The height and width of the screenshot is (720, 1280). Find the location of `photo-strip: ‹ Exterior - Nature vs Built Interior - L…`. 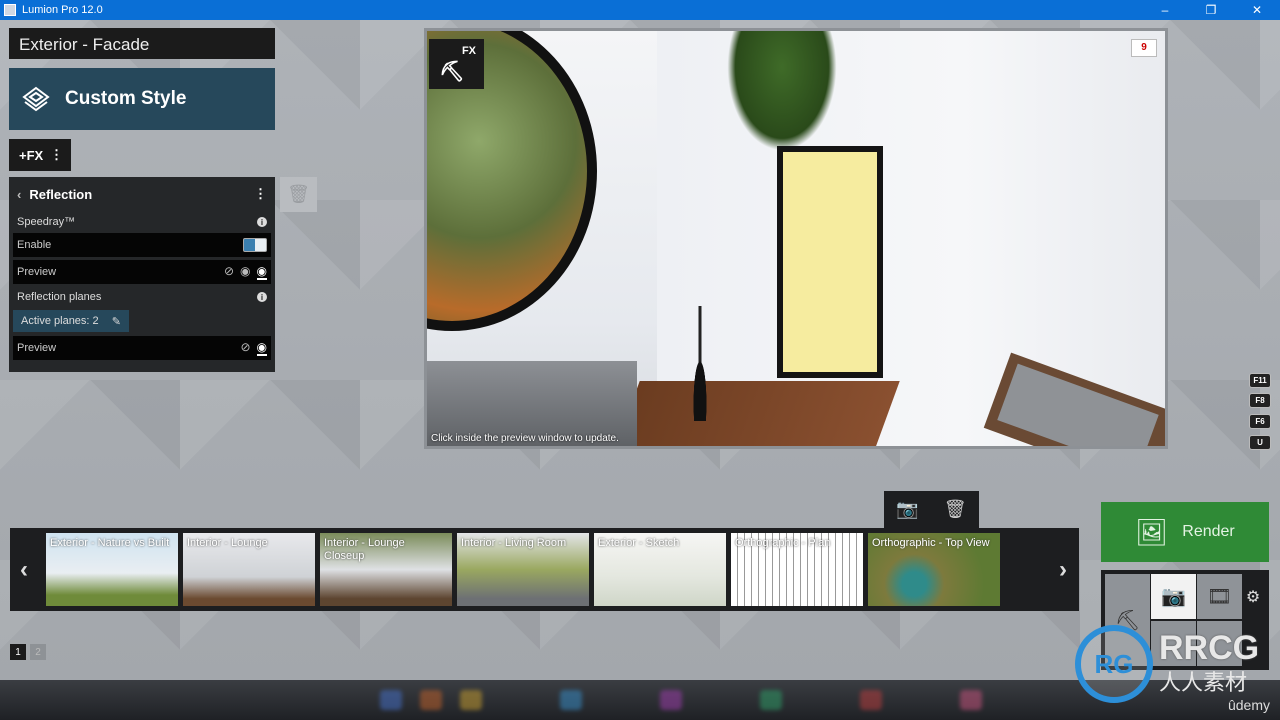

photo-strip: ‹ Exterior - Nature vs Built Interior - L… is located at coordinates (544, 569).